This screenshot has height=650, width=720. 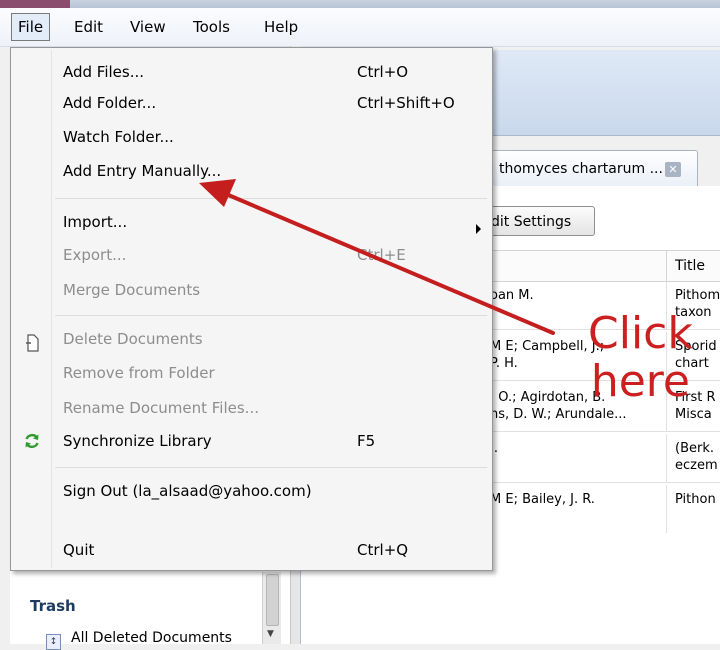 I want to click on submenu-arrow-icon, so click(x=478, y=229).